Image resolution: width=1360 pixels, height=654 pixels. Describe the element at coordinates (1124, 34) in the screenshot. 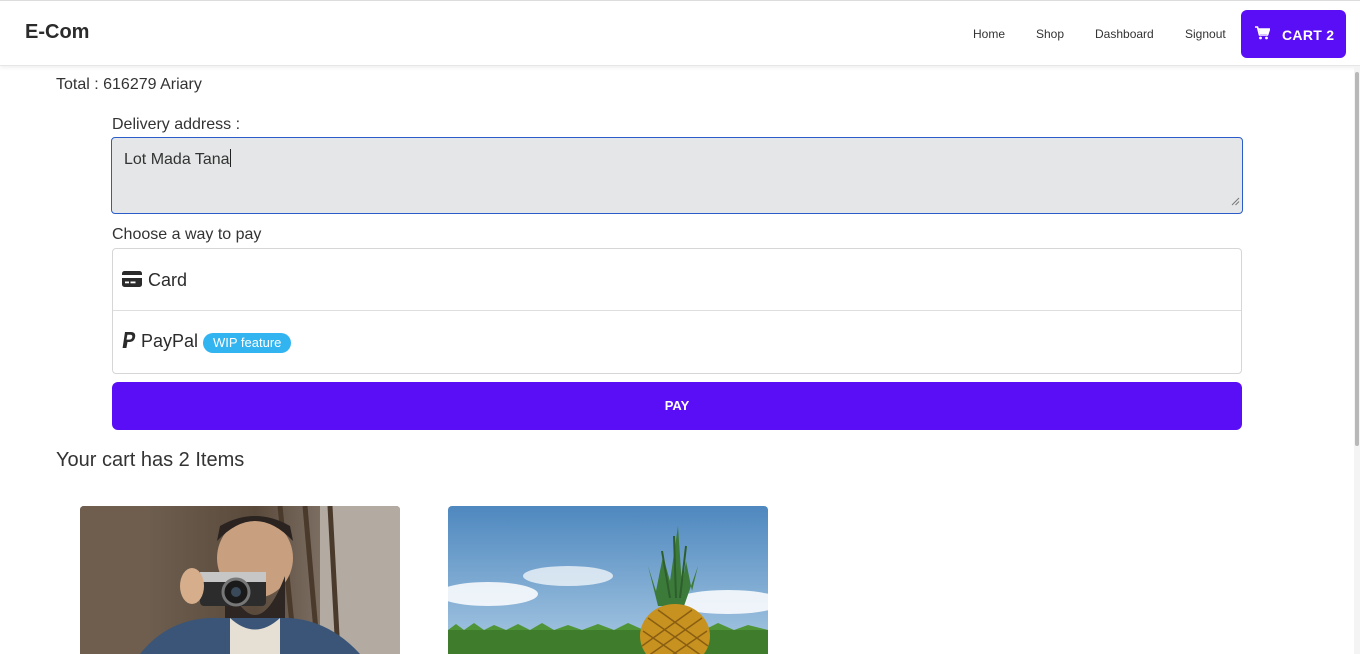

I see `nav-link-dashboard: Dashboard` at that location.